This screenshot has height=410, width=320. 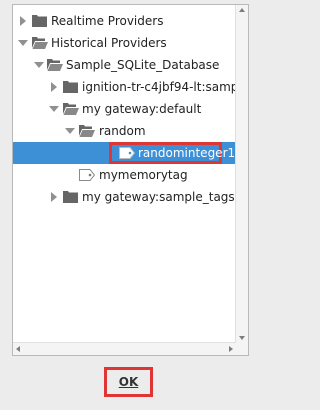 What do you see at coordinates (241, 174) in the screenshot?
I see `vertical-scrollbar` at bounding box center [241, 174].